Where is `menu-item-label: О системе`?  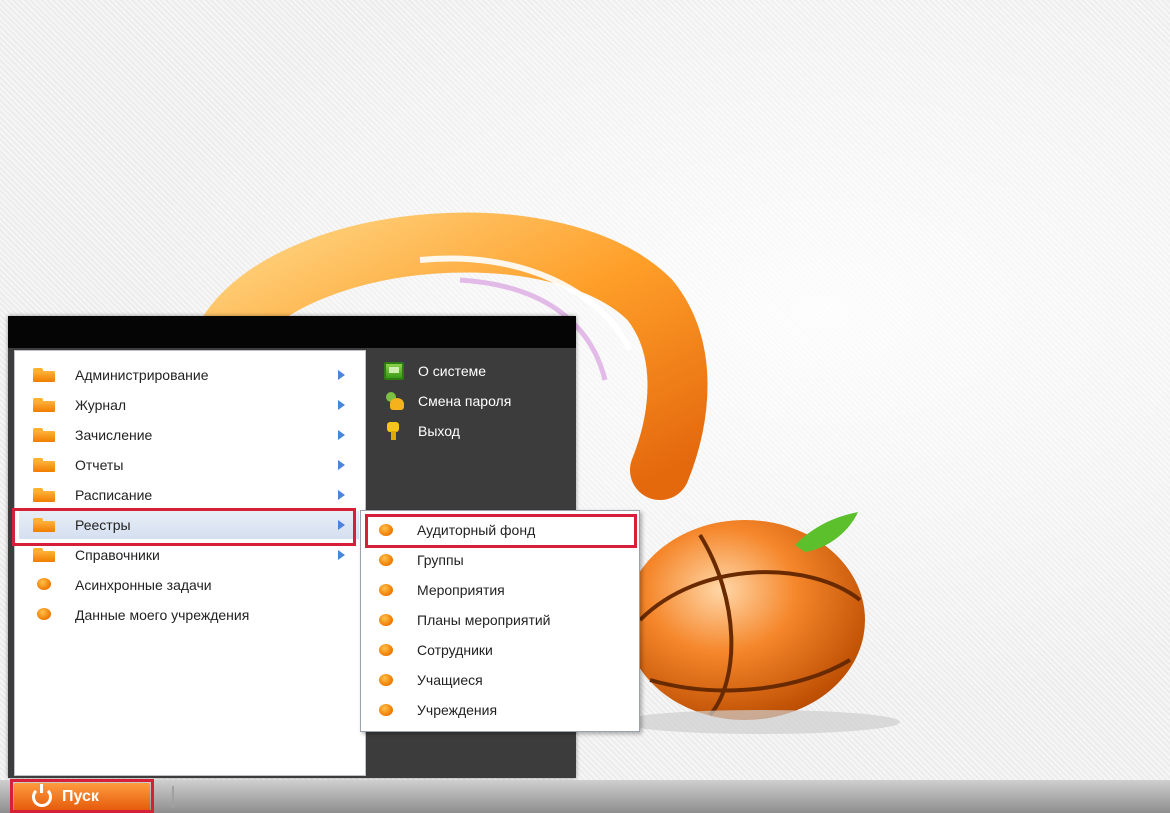 menu-item-label: О системе is located at coordinates (452, 371).